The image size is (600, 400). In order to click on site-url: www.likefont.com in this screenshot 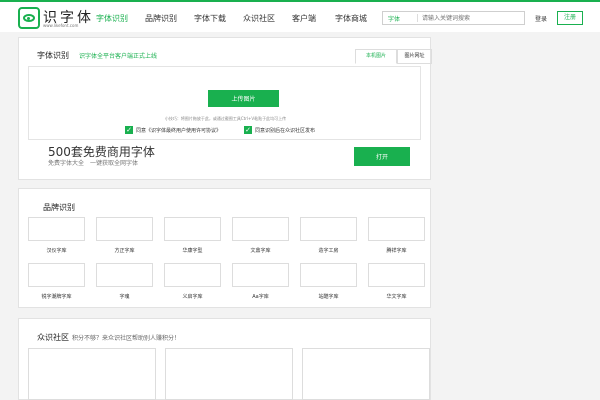, I will do `click(61, 25)`.